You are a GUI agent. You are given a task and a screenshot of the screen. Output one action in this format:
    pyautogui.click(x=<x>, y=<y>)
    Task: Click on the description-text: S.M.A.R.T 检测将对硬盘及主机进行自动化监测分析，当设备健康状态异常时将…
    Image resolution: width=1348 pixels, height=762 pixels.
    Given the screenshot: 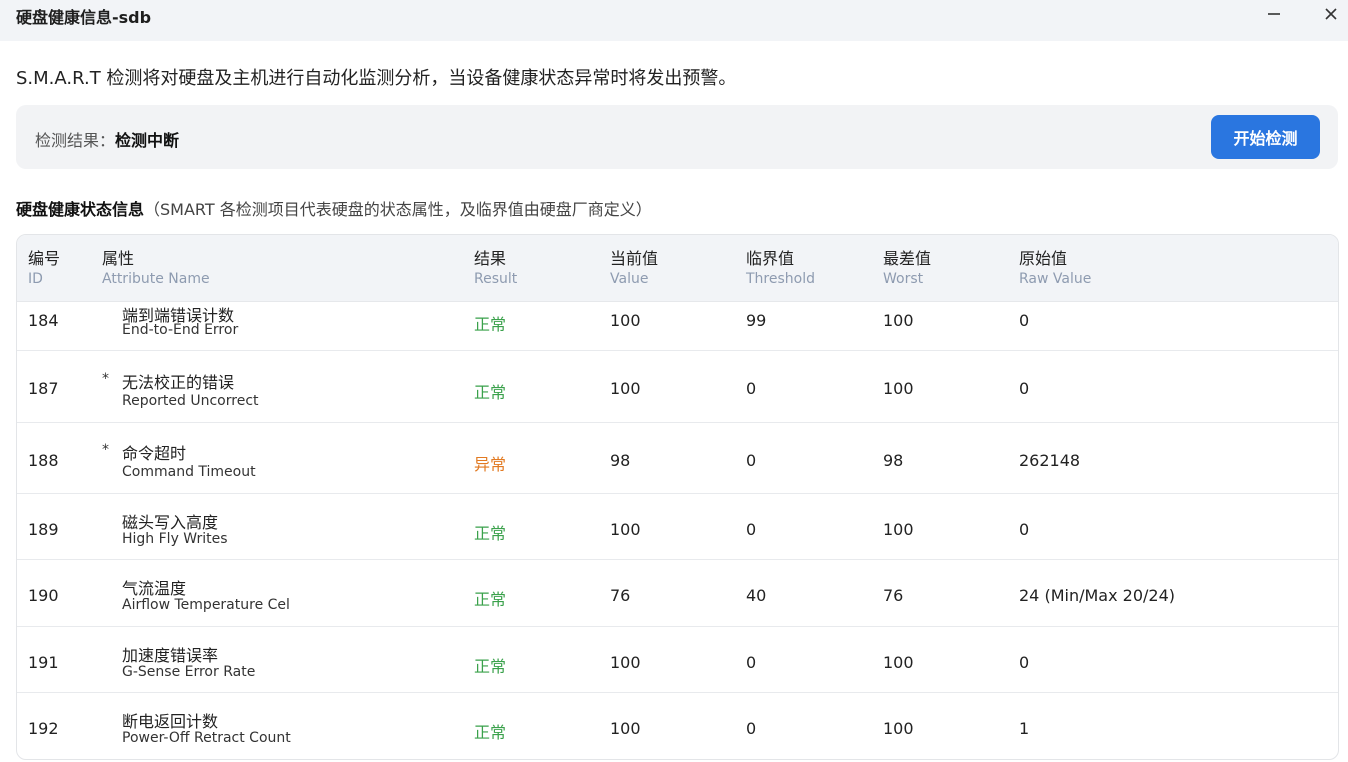 What is the action you would take?
    pyautogui.click(x=376, y=78)
    